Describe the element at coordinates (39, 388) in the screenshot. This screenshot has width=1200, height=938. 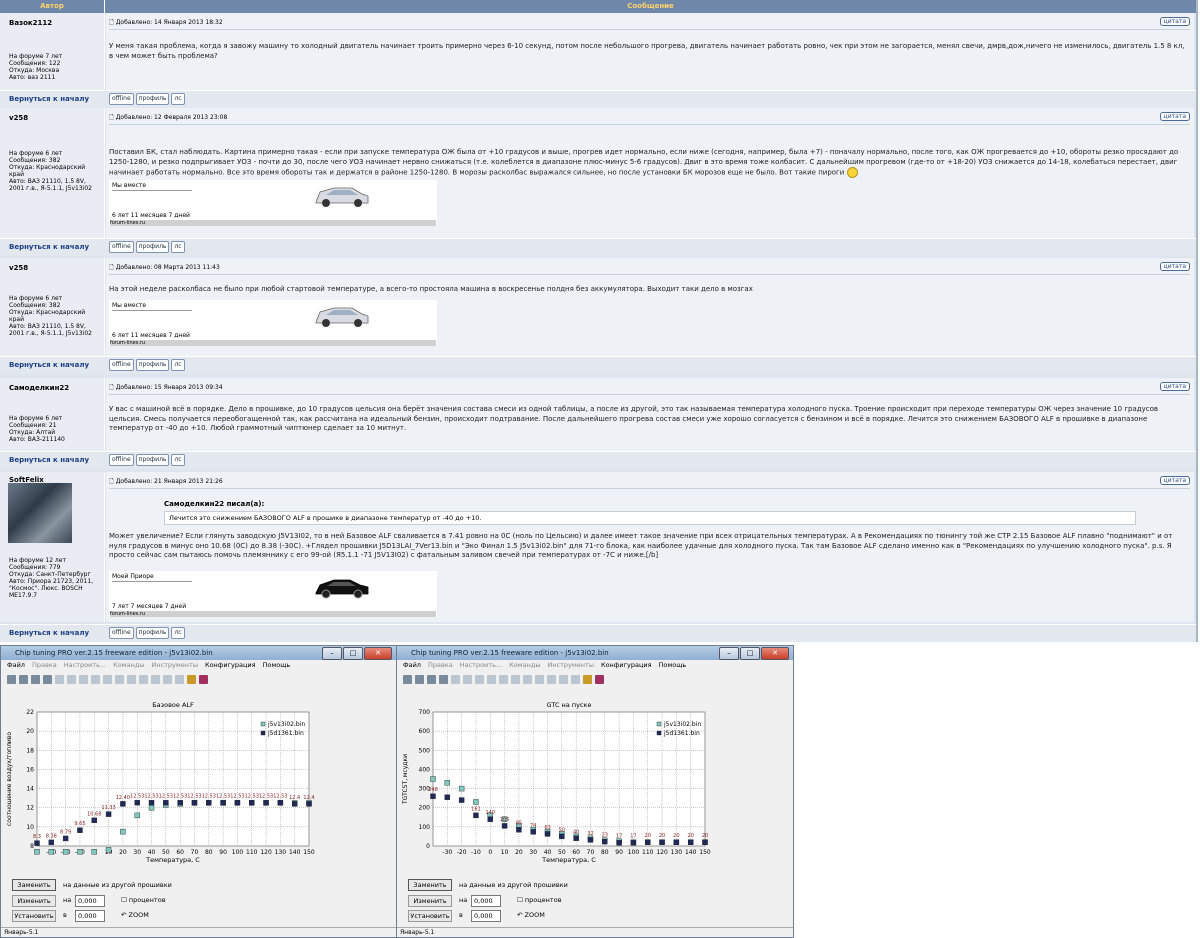
I see `author-name: Самоделкин22` at that location.